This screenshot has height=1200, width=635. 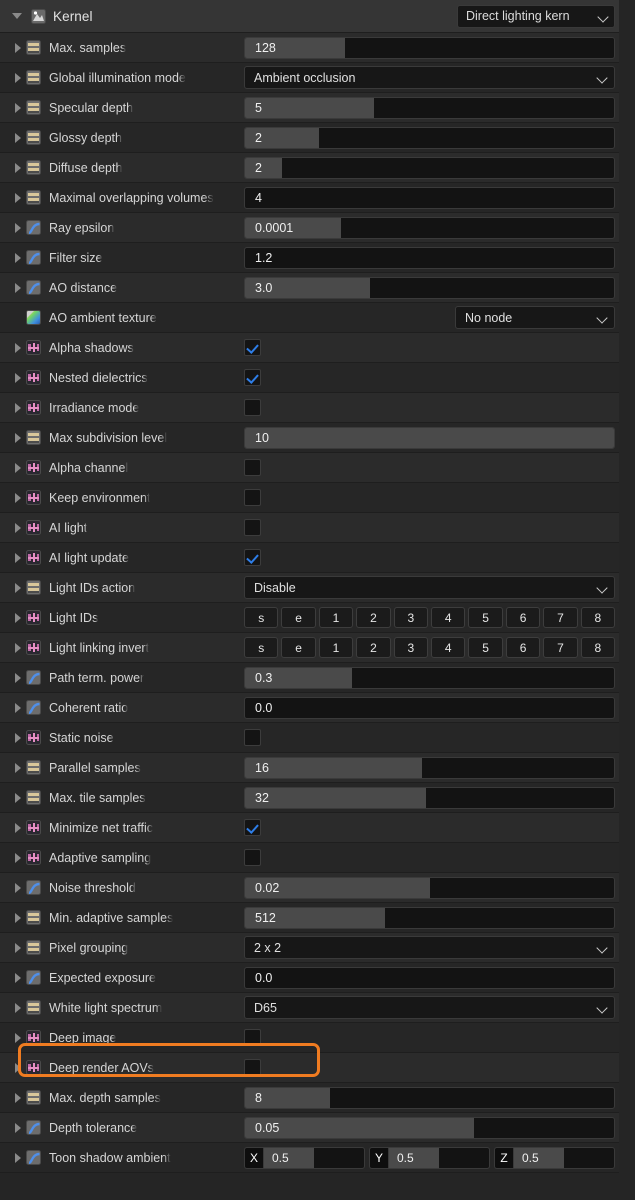 I want to click on property-row: Diffuse depth 2, so click(x=309, y=168).